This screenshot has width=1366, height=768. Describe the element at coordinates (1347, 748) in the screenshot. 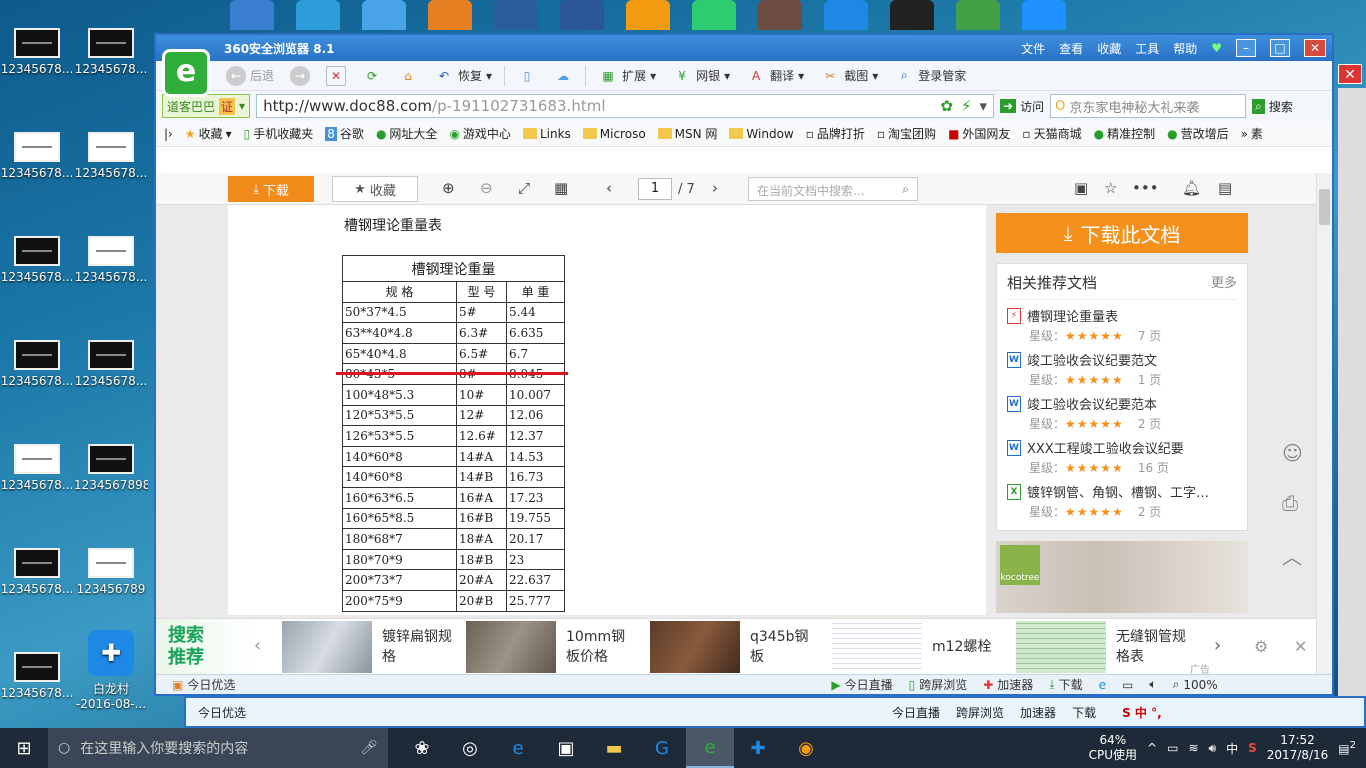

I see `notification-icon: ▤2` at that location.